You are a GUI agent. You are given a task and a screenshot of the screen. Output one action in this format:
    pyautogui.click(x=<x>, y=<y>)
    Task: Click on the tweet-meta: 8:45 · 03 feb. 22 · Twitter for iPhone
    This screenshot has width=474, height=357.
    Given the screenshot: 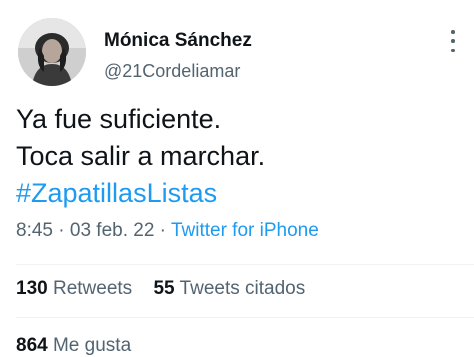 What is the action you would take?
    pyautogui.click(x=167, y=231)
    